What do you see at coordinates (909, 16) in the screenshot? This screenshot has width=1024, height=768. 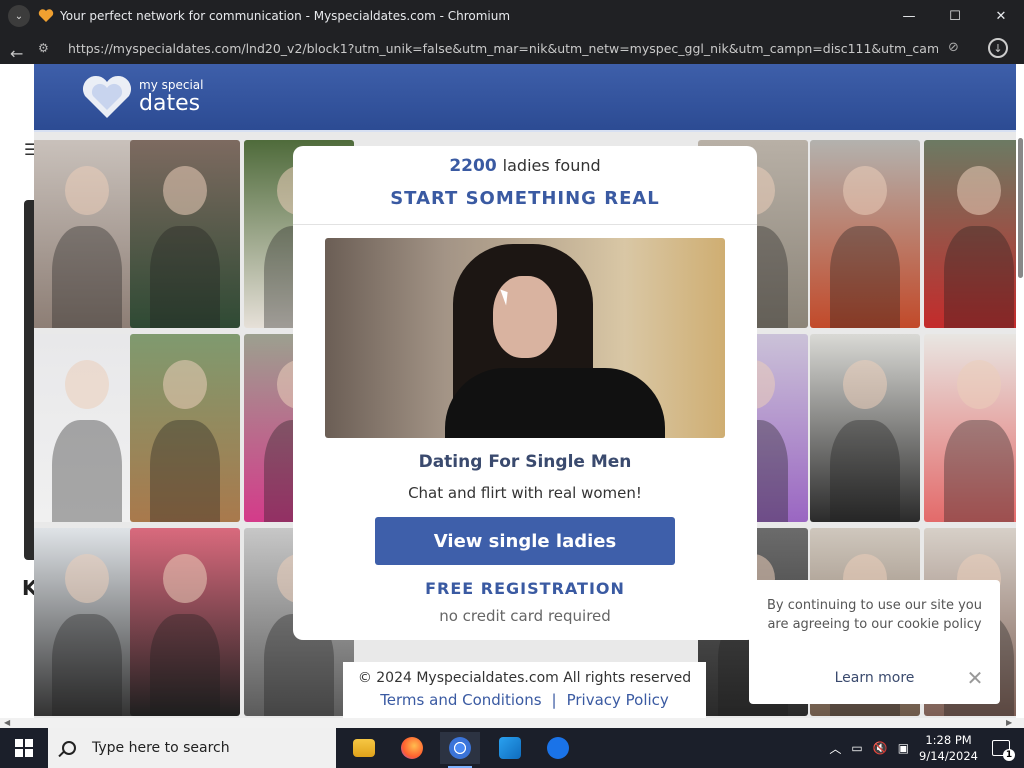 I see `minimize-icon: —` at bounding box center [909, 16].